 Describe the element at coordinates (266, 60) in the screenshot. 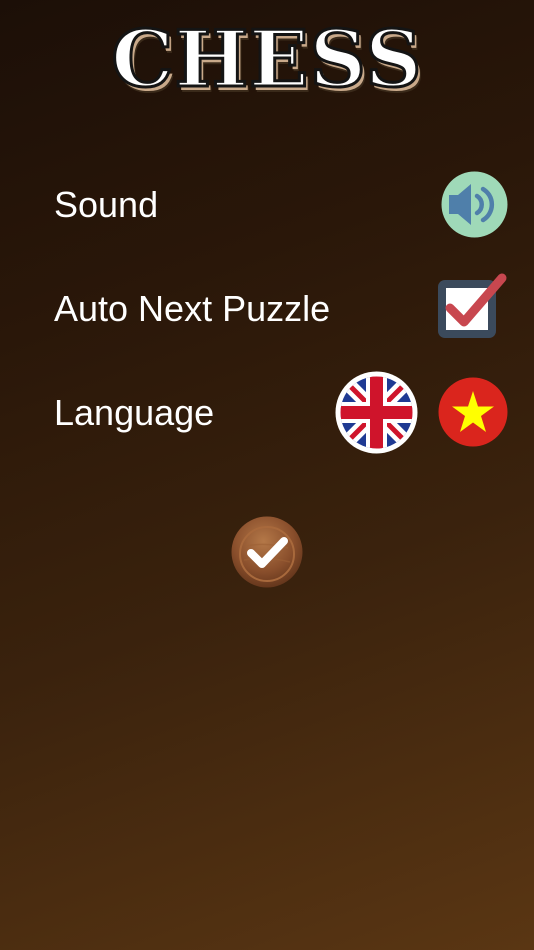

I see `app-title: CHESS` at that location.